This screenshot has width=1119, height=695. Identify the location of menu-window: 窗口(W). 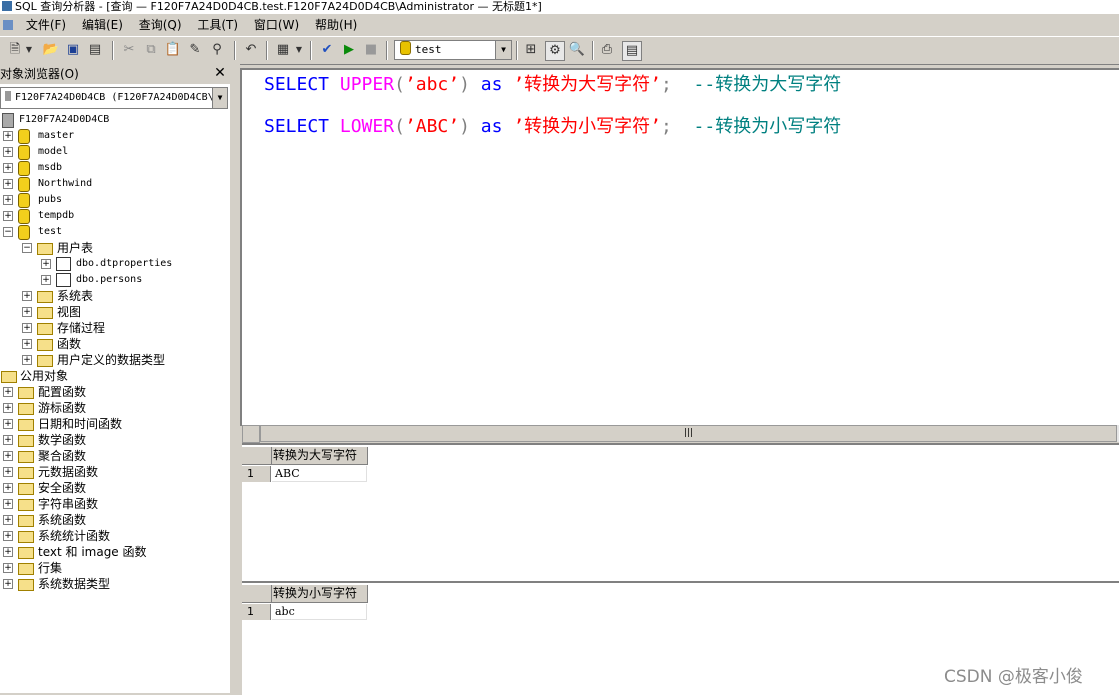
(276, 25).